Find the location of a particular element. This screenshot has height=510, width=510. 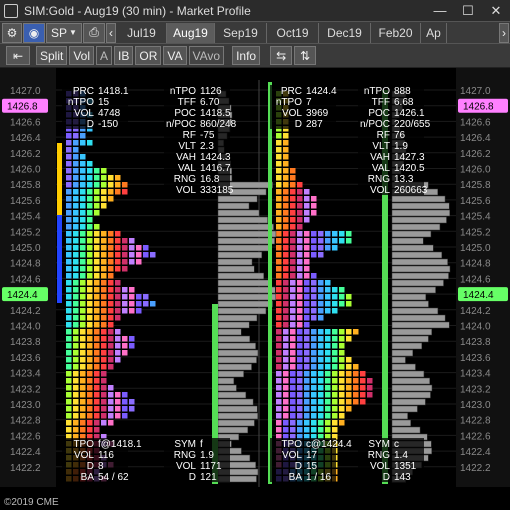

tool-vavo: VAvo is located at coordinates (206, 55).